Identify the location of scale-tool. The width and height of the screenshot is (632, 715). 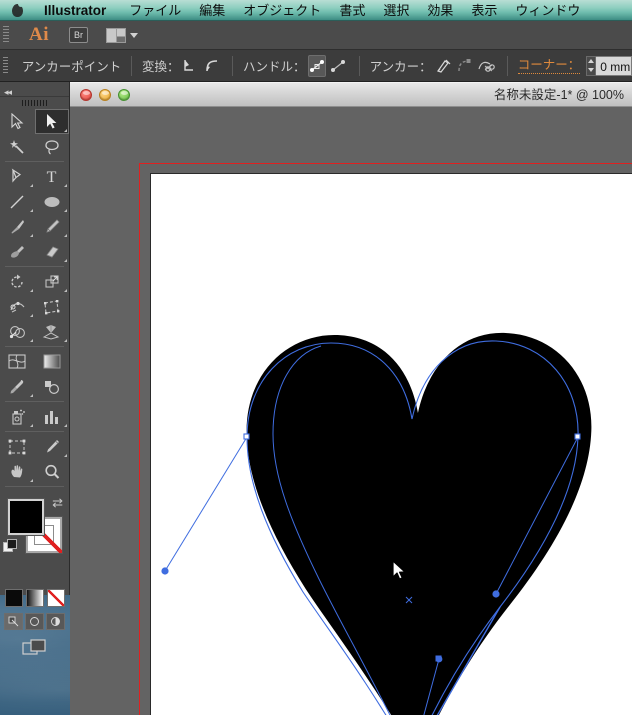
(52, 281).